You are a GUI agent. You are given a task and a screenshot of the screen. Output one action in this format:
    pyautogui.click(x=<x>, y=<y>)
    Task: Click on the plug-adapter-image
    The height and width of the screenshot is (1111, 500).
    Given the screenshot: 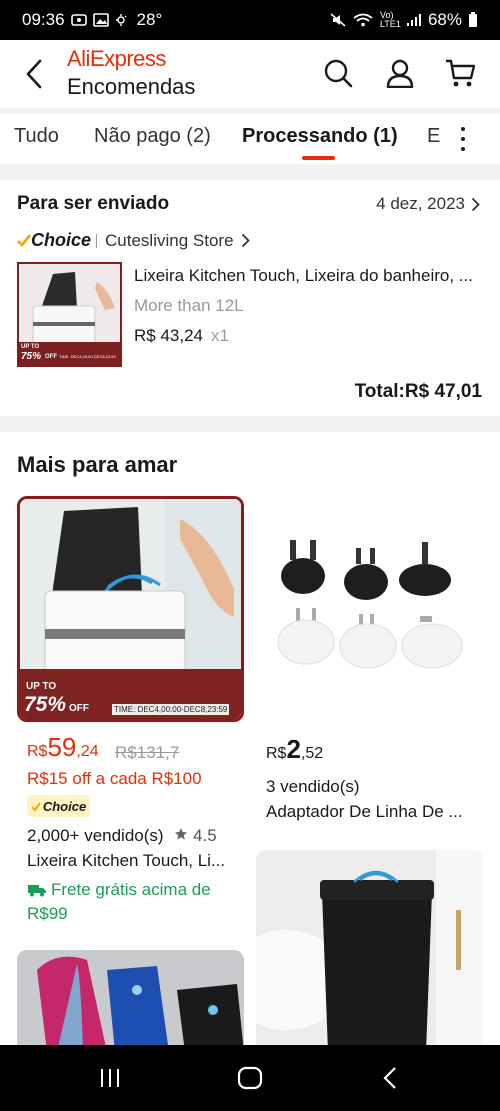 What is the action you would take?
    pyautogui.click(x=369, y=609)
    